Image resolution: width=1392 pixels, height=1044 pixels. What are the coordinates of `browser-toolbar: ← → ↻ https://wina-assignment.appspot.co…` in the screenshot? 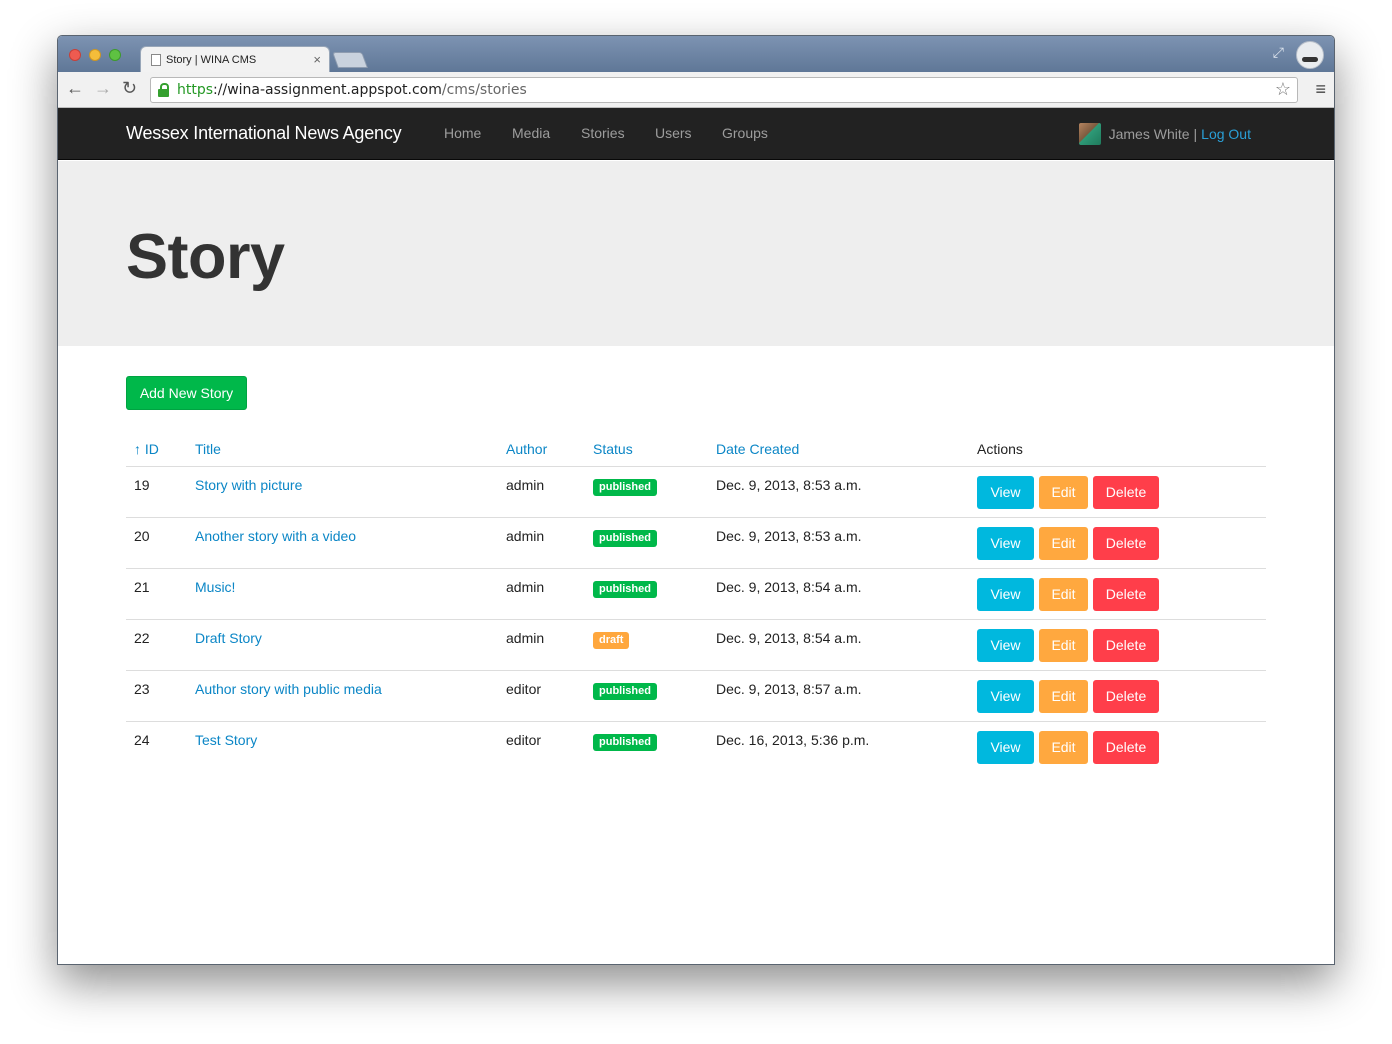 It's located at (696, 90).